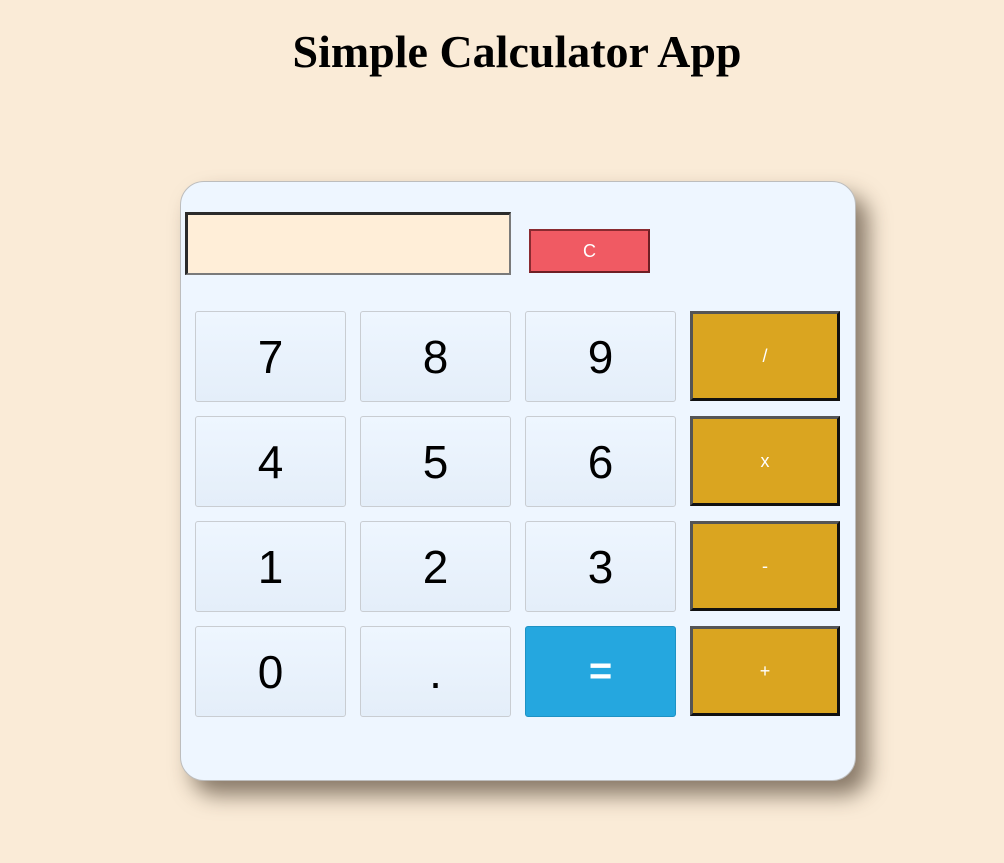  Describe the element at coordinates (765, 671) in the screenshot. I see `add-button: +` at that location.